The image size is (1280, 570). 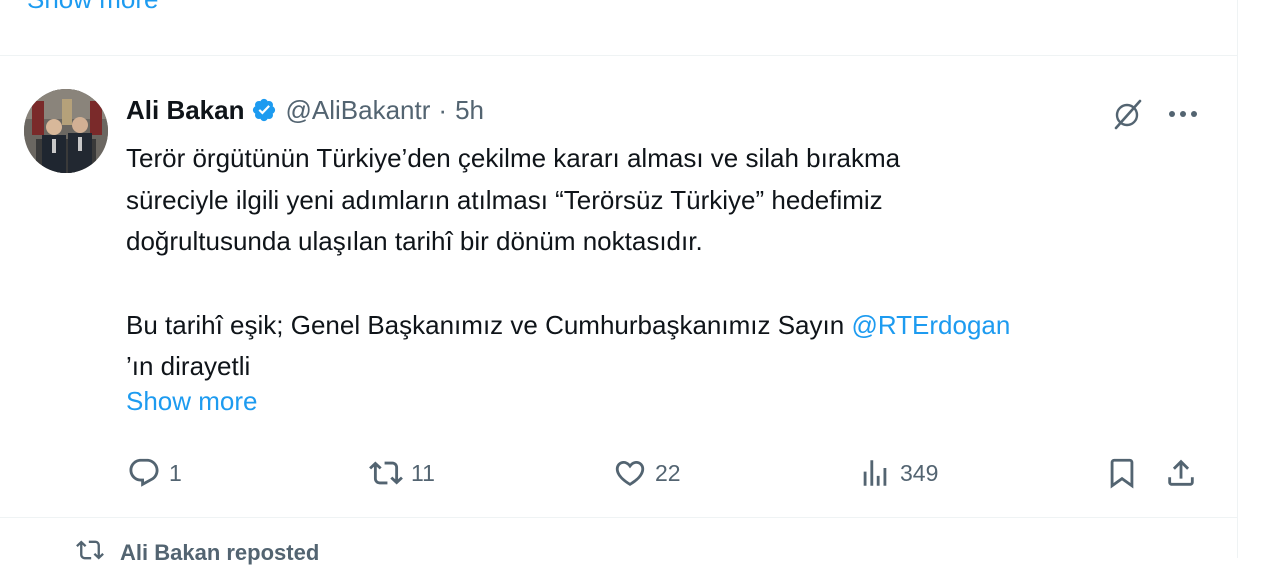 What do you see at coordinates (630, 473) in the screenshot?
I see `heart-icon` at bounding box center [630, 473].